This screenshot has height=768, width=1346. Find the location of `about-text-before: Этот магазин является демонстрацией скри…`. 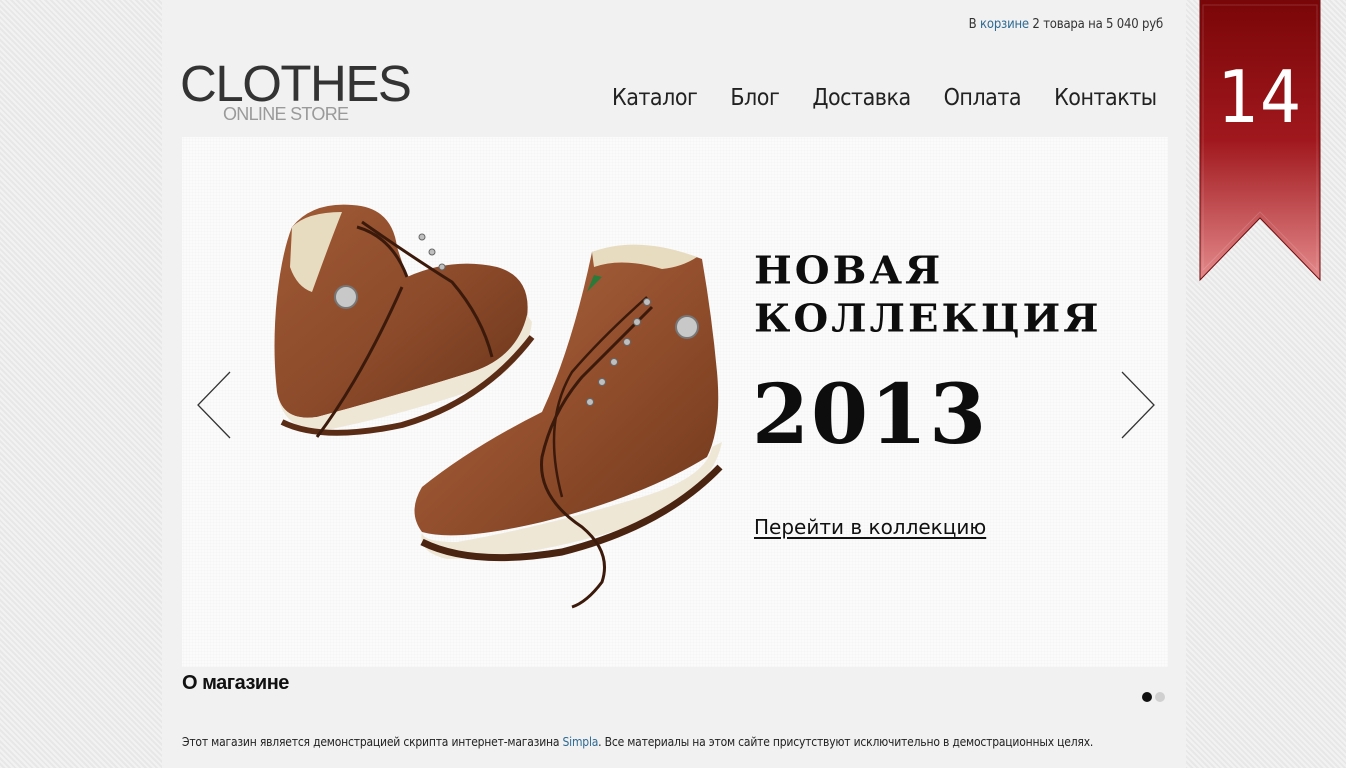

about-text-before: Этот магазин является демонстрацией скри… is located at coordinates (372, 742).